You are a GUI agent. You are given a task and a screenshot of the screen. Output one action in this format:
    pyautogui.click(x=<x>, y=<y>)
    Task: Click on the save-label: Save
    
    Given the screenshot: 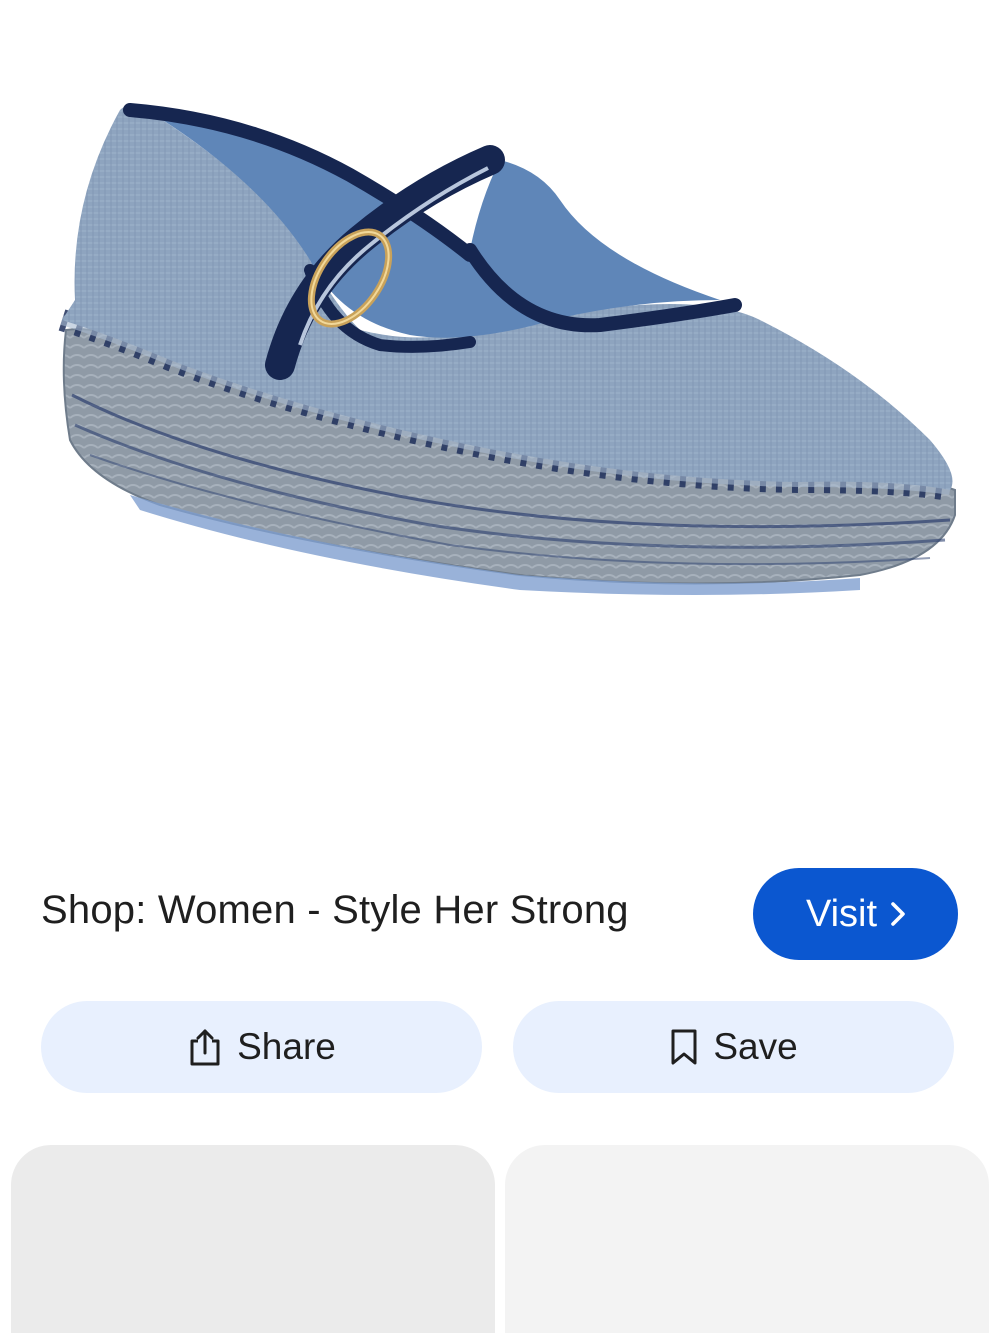 What is the action you would take?
    pyautogui.click(x=755, y=1046)
    